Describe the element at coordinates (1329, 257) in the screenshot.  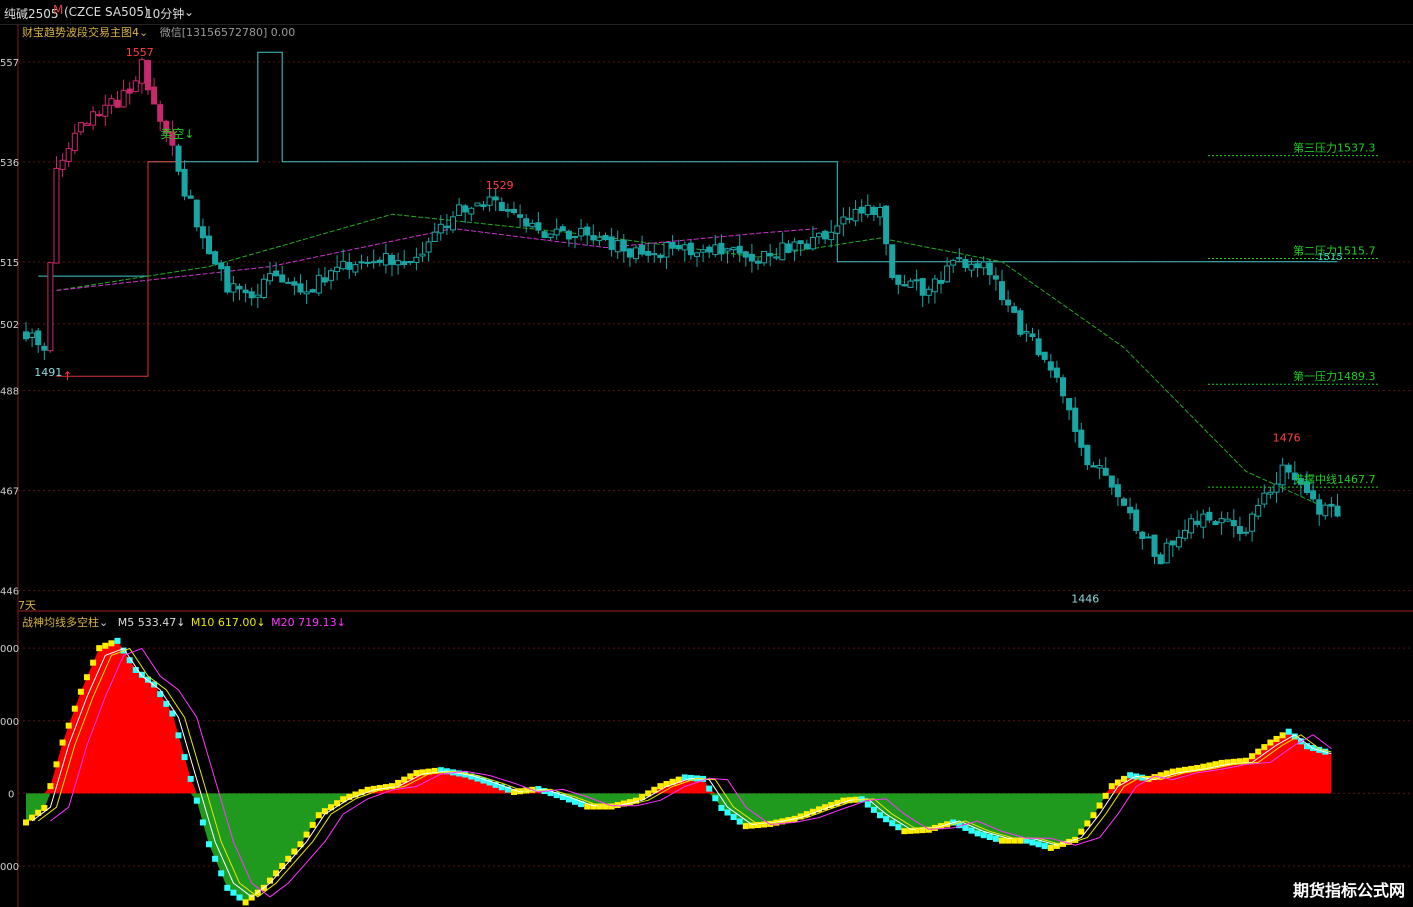
I see `stair-value-label: 1515` at that location.